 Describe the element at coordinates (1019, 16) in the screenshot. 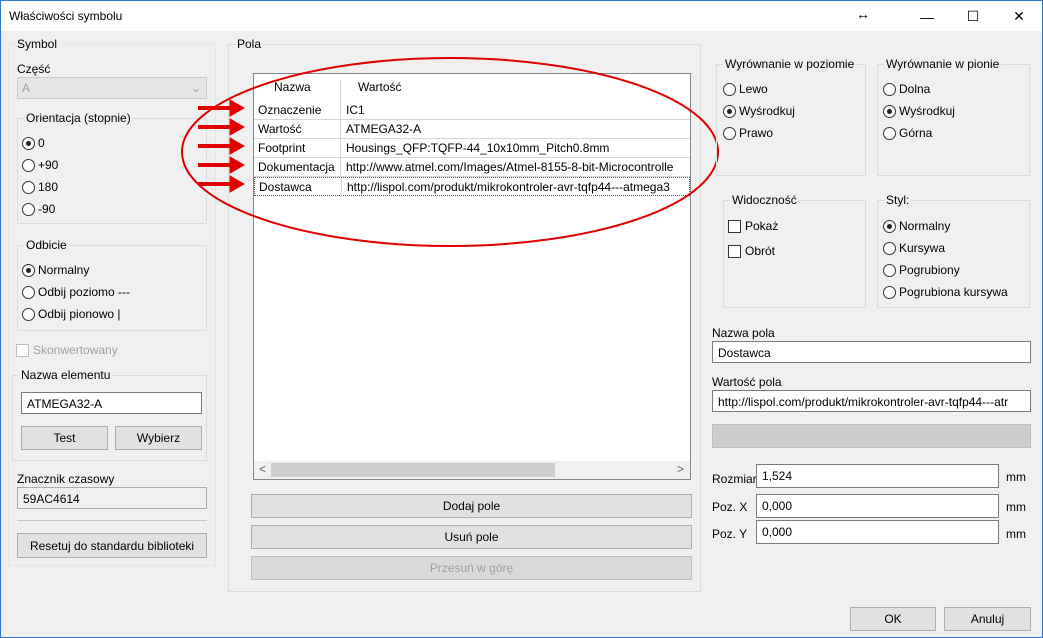

I see `close-button: ✕` at that location.